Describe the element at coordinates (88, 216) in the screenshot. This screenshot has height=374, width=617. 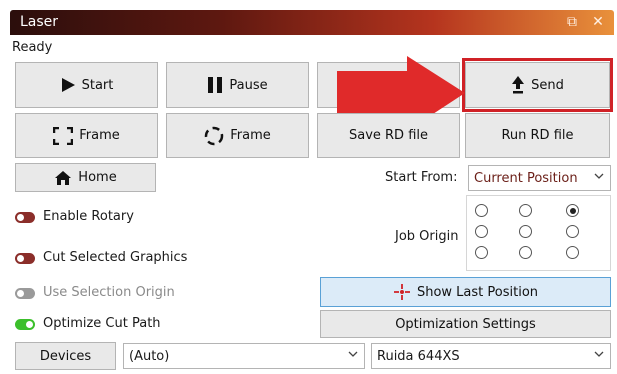
I see `enable-rotary-label: Enable Rotary` at that location.